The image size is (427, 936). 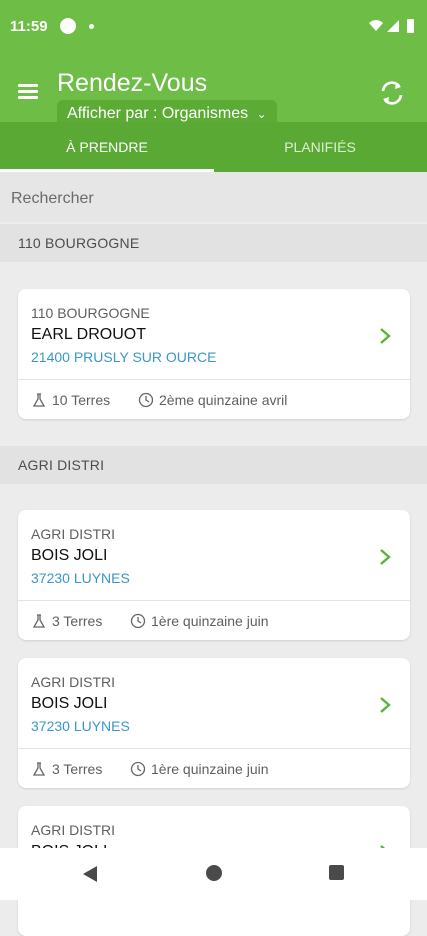 I want to click on card-period: 2ème quinzaine avril, so click(x=212, y=400).